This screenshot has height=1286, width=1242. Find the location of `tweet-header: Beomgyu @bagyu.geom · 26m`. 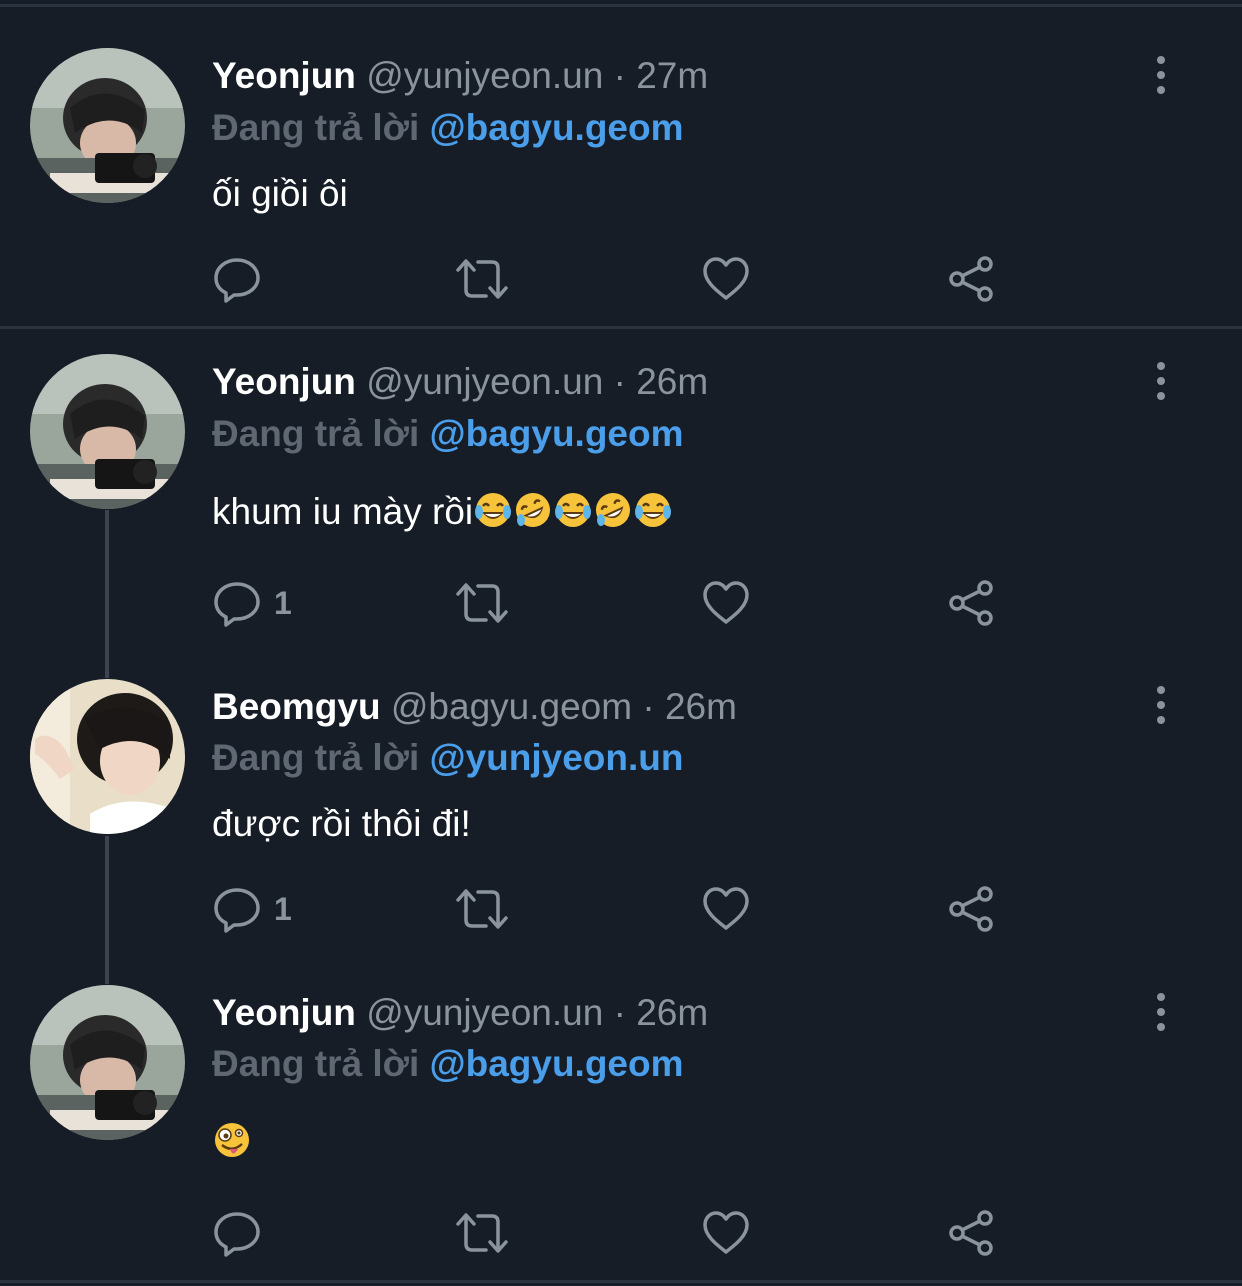

tweet-header: Beomgyu @bagyu.geom · 26m is located at coordinates (474, 707).